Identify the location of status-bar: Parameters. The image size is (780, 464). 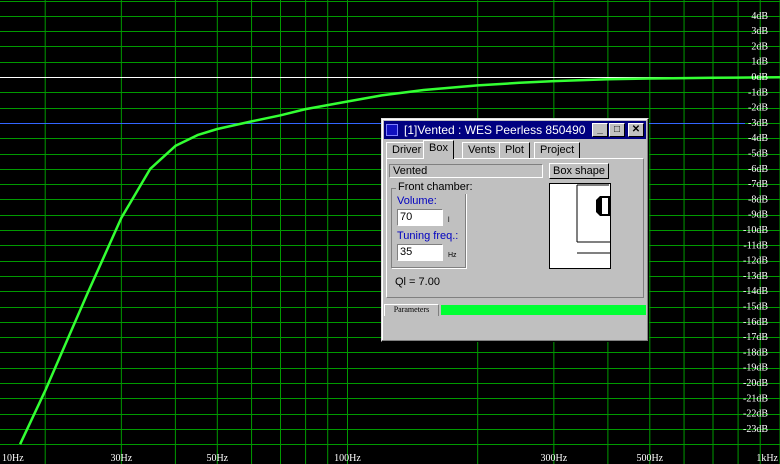
(515, 310).